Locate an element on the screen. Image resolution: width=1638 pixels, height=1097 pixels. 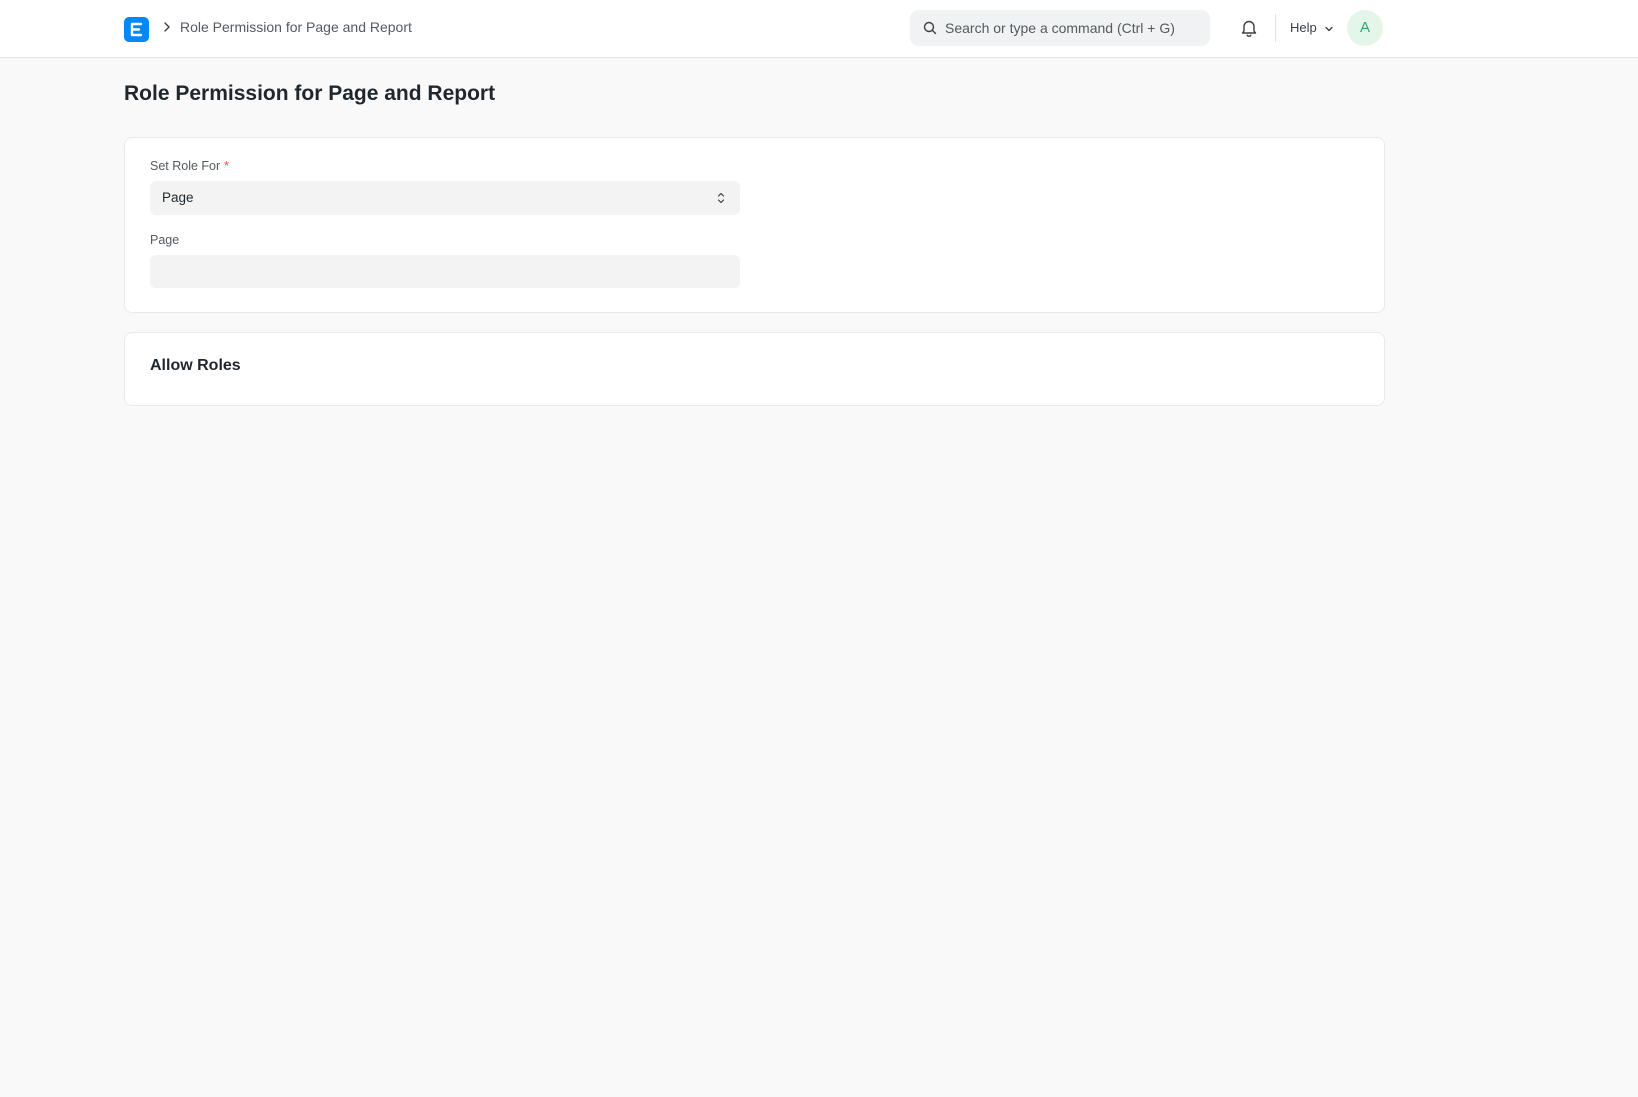
help-label: Help is located at coordinates (1303, 27).